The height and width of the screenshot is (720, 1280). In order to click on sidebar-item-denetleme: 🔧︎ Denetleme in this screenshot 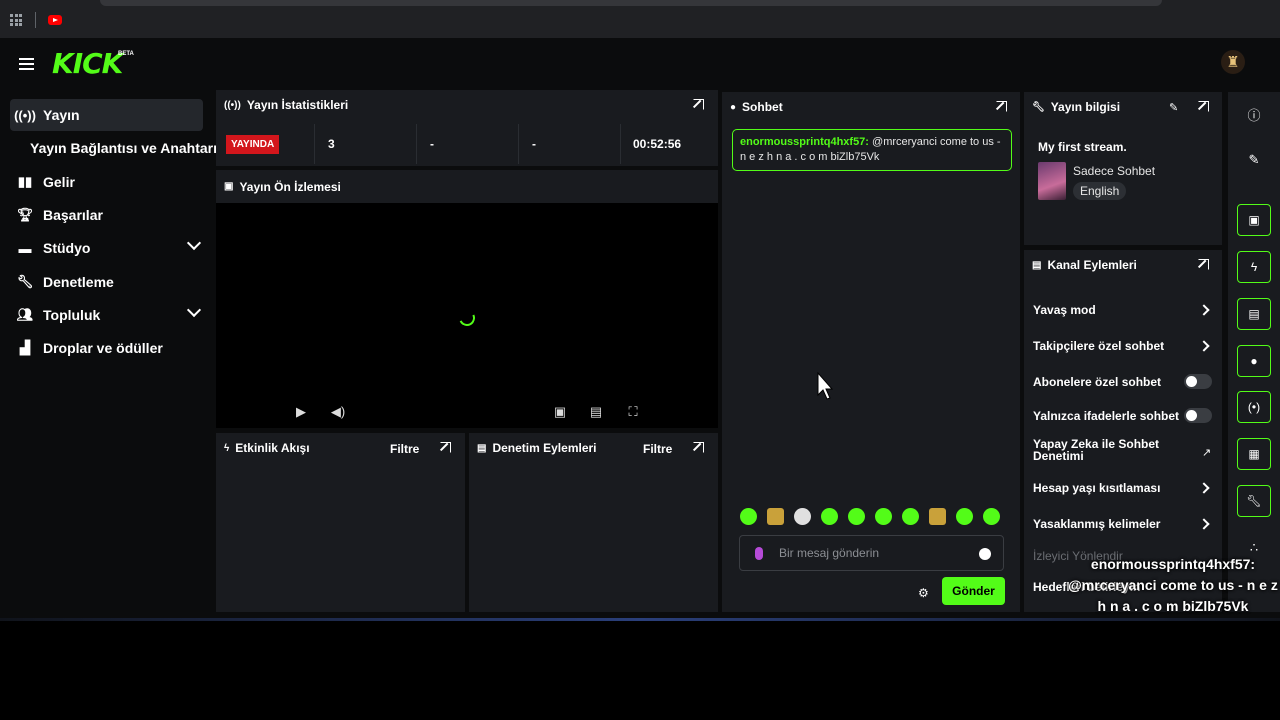, I will do `click(106, 282)`.